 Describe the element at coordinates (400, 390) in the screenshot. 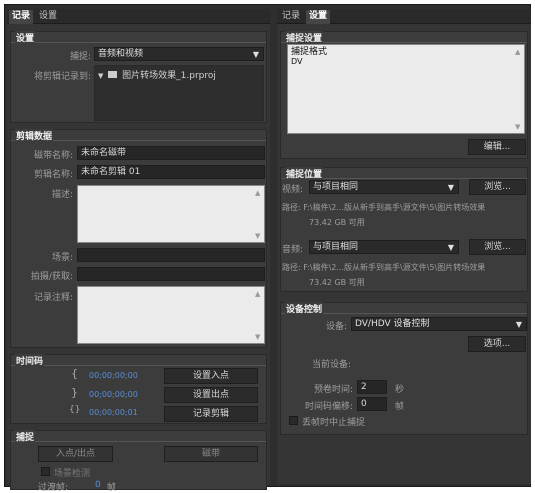

I see `preroll-unit: 秒` at that location.